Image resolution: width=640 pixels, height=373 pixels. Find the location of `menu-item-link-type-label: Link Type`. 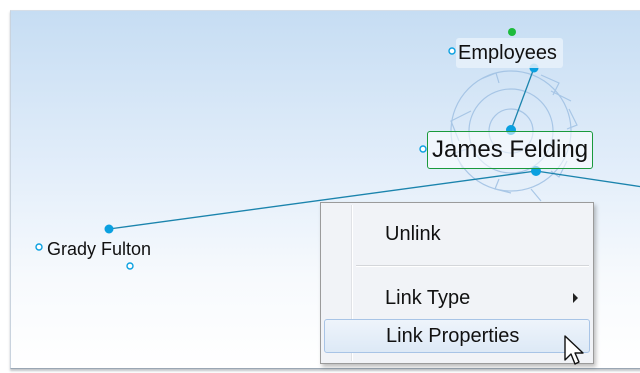

menu-item-link-type-label: Link Type is located at coordinates (428, 298).